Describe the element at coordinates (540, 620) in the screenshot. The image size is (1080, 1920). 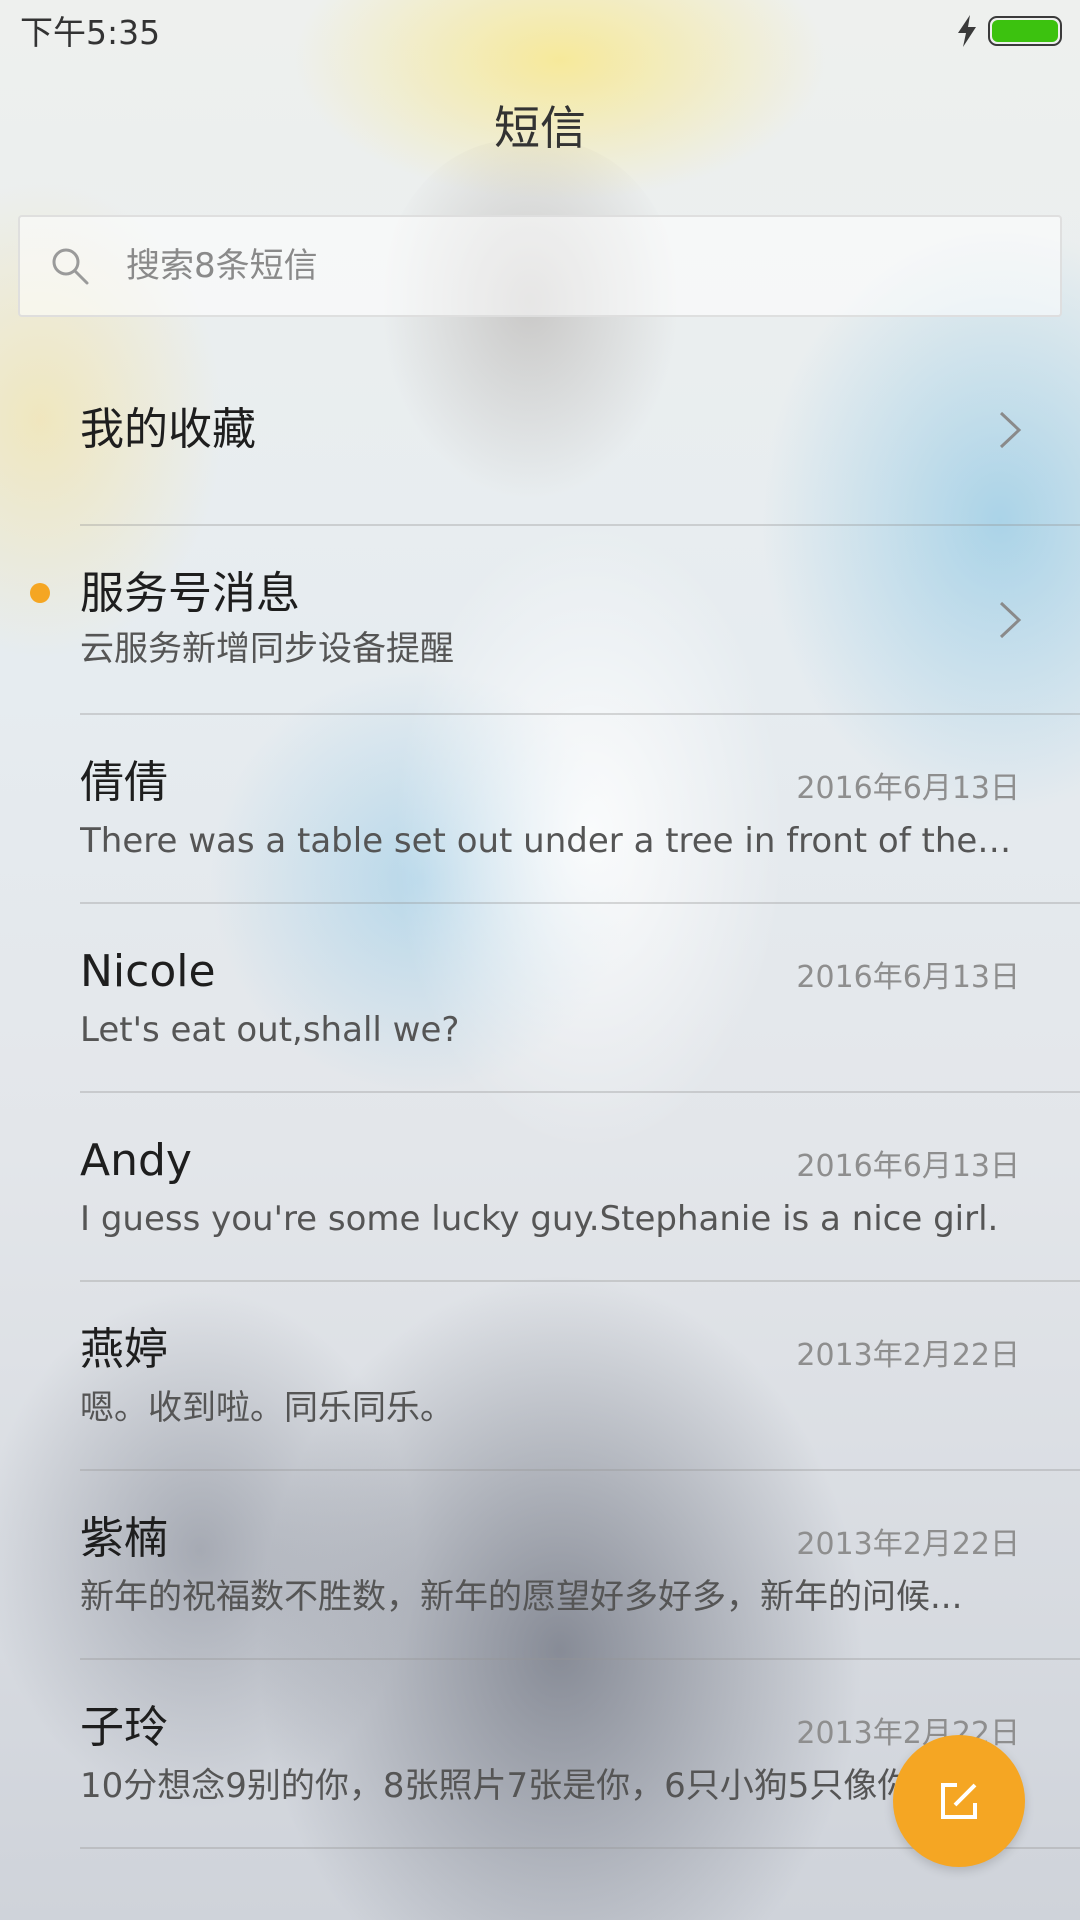
I see `service-messages-row: 服务号消息 云服务新增同步设备提醒` at that location.